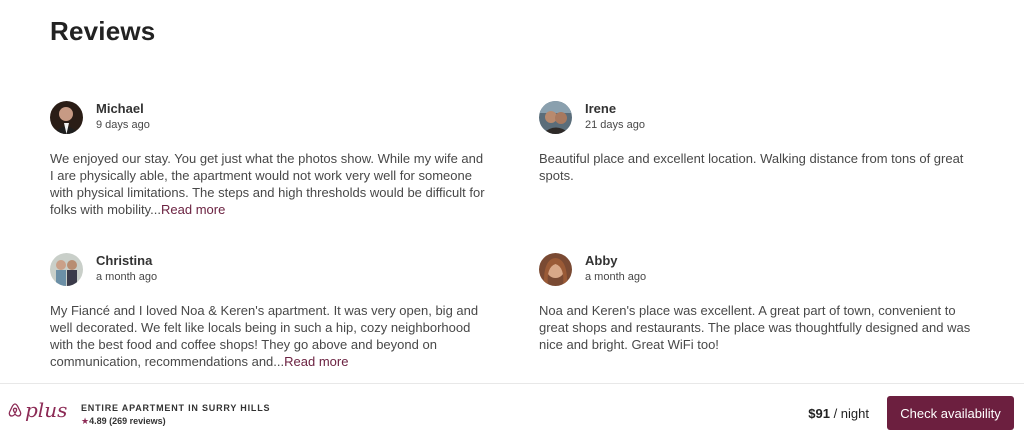 The height and width of the screenshot is (435, 1024). What do you see at coordinates (127, 421) in the screenshot?
I see `rating-text: 4.89 (269 reviews)` at bounding box center [127, 421].